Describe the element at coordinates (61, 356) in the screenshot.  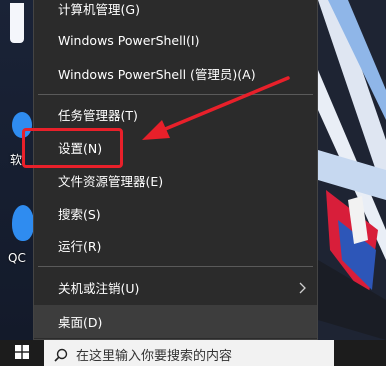
I see `search-icon` at that location.